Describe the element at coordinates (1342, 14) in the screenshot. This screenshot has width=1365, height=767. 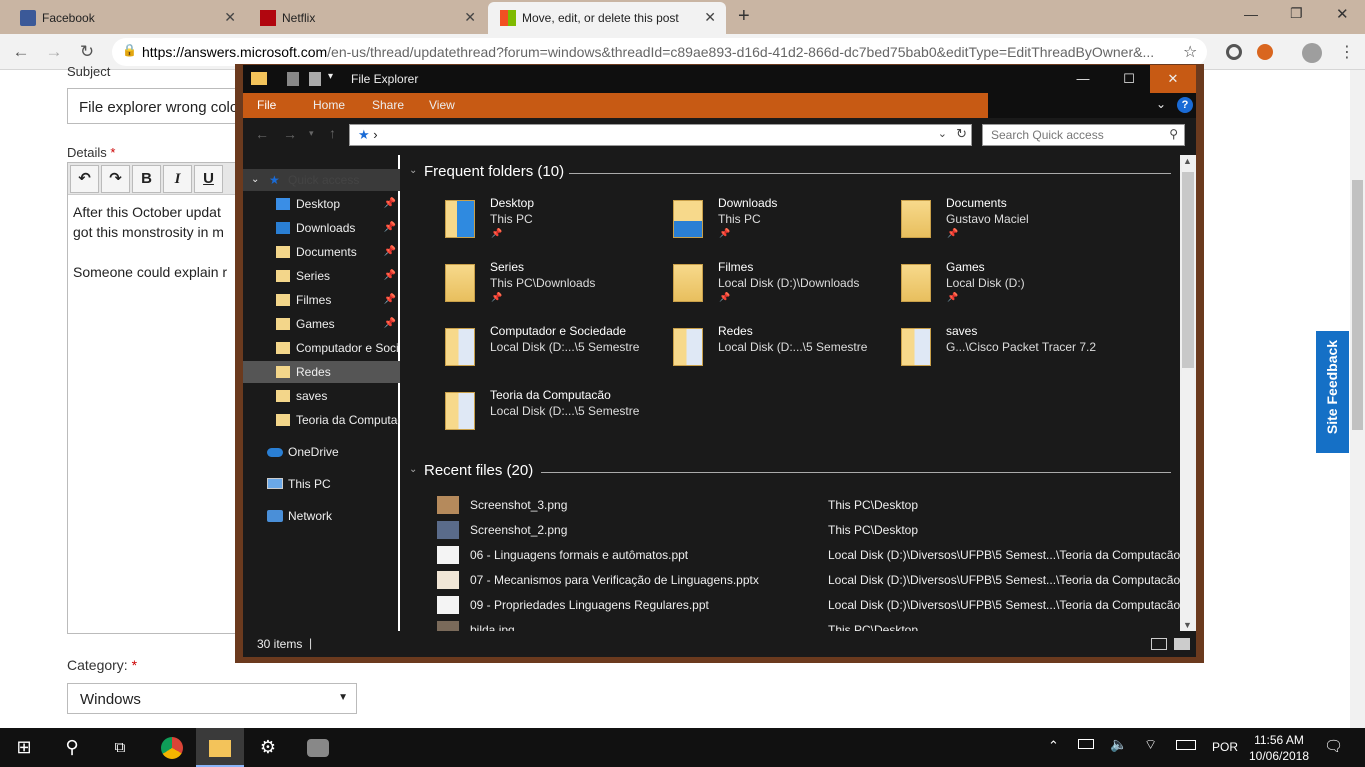
I see `close-window-icon: ✕` at that location.